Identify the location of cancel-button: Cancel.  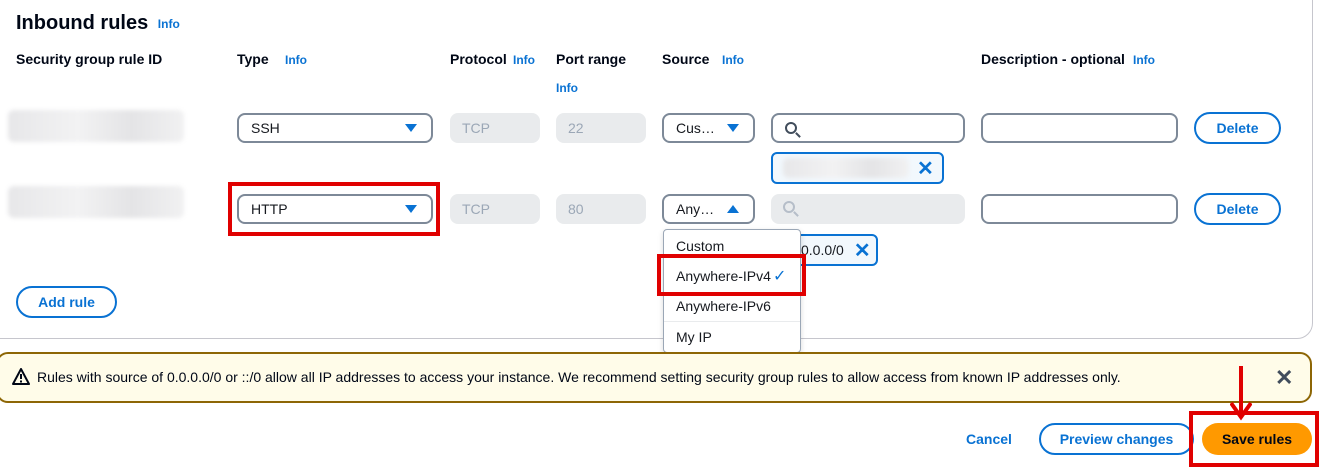
(989, 439).